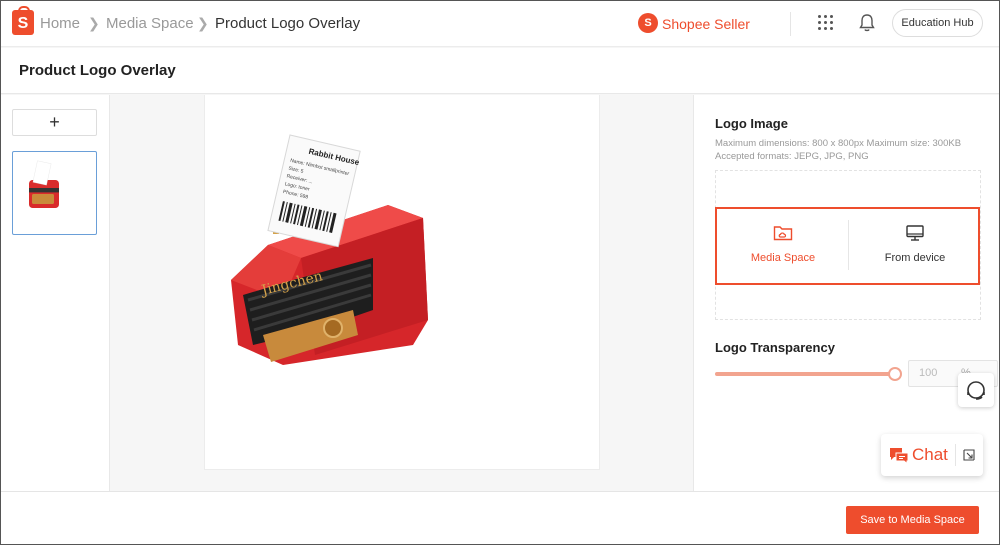  Describe the element at coordinates (895, 374) in the screenshot. I see `transparency-slider-handle` at that location.